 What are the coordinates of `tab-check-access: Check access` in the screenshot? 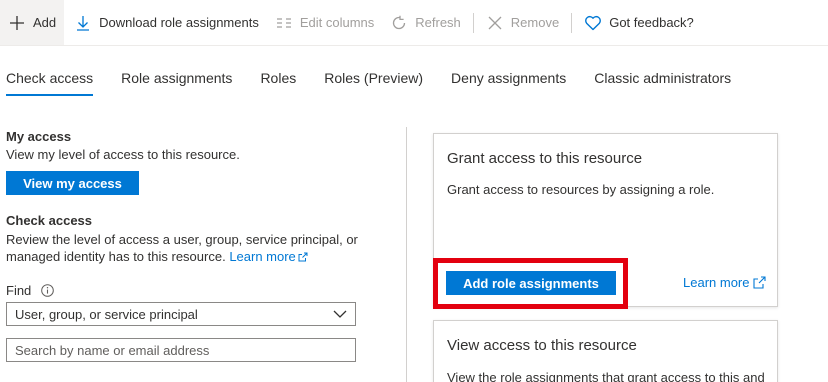 It's located at (50, 77).